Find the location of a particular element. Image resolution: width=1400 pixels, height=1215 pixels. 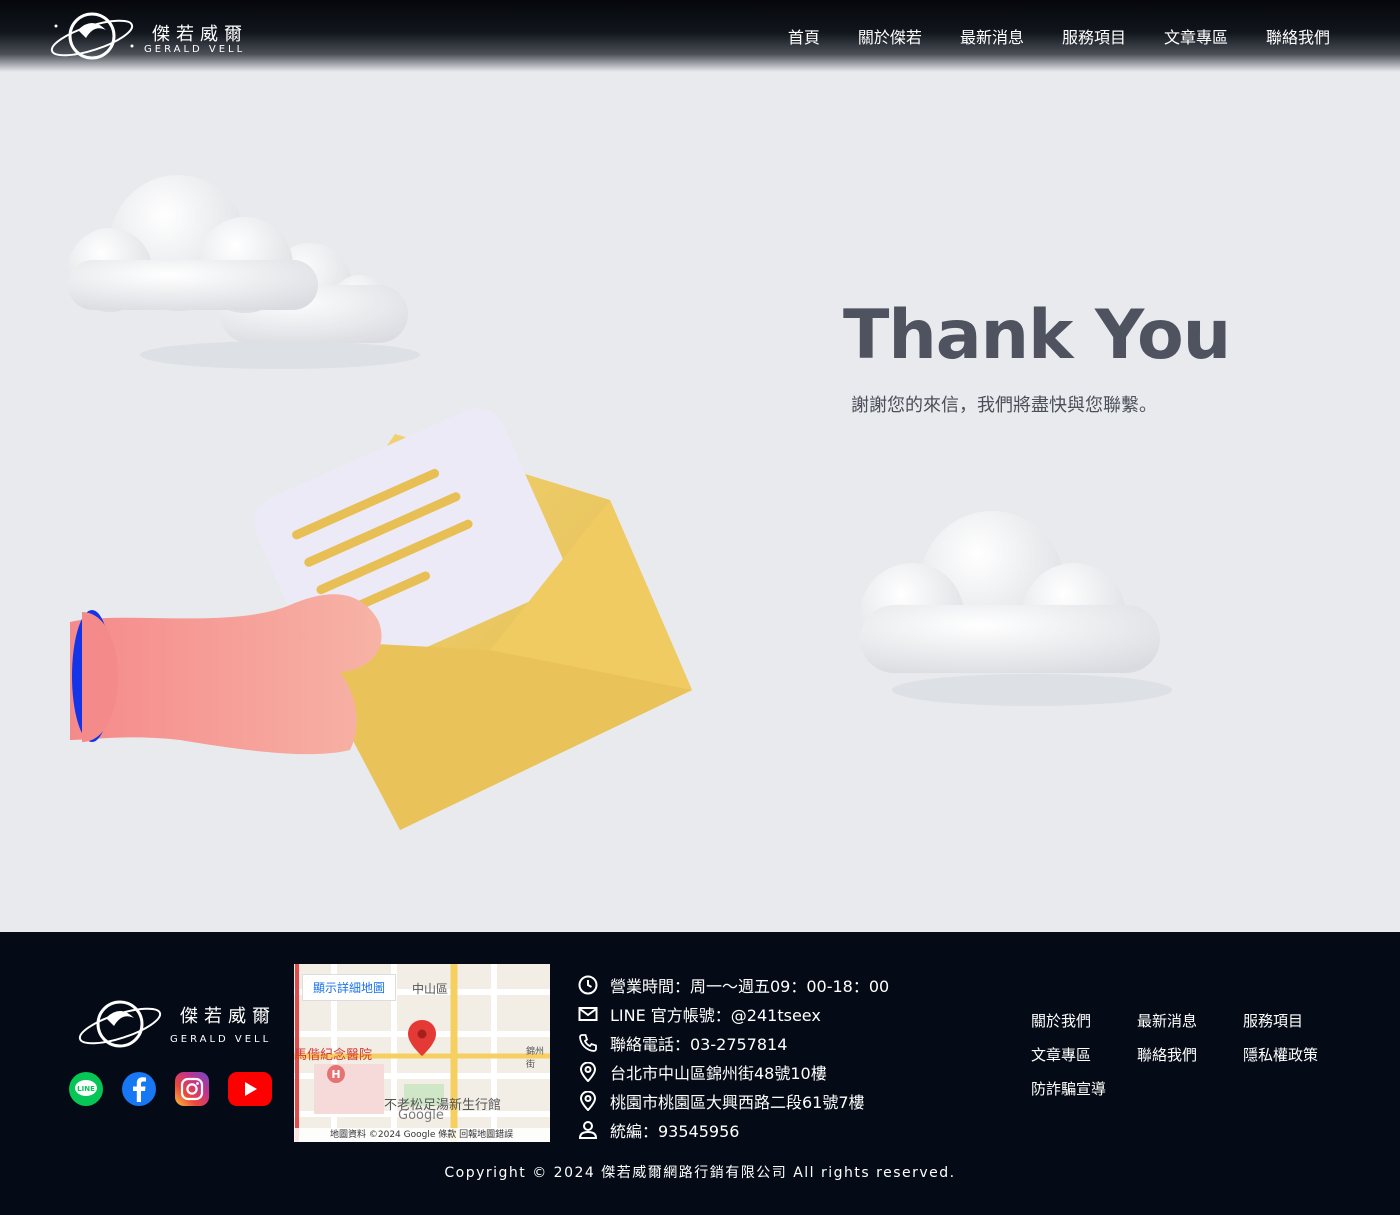

footer-link-services: 服務項目 is located at coordinates (1296, 1020).